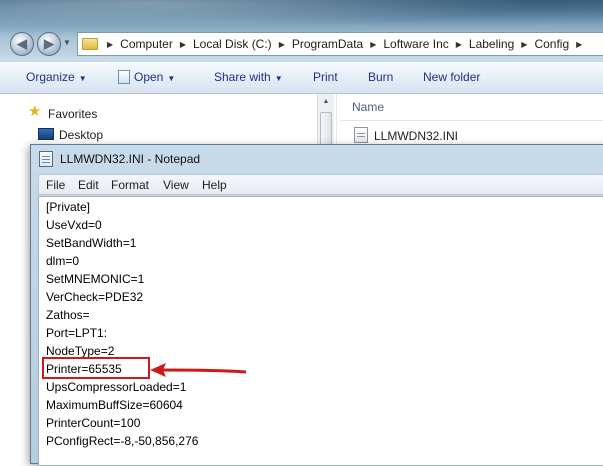 The image size is (603, 466). I want to click on organize-button: Organize ▼, so click(56, 77).